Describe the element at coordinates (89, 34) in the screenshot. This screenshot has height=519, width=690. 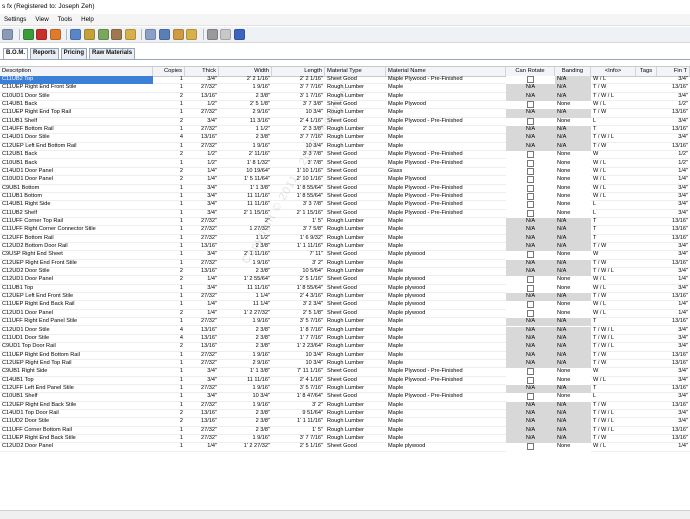
I see `export-icon` at that location.